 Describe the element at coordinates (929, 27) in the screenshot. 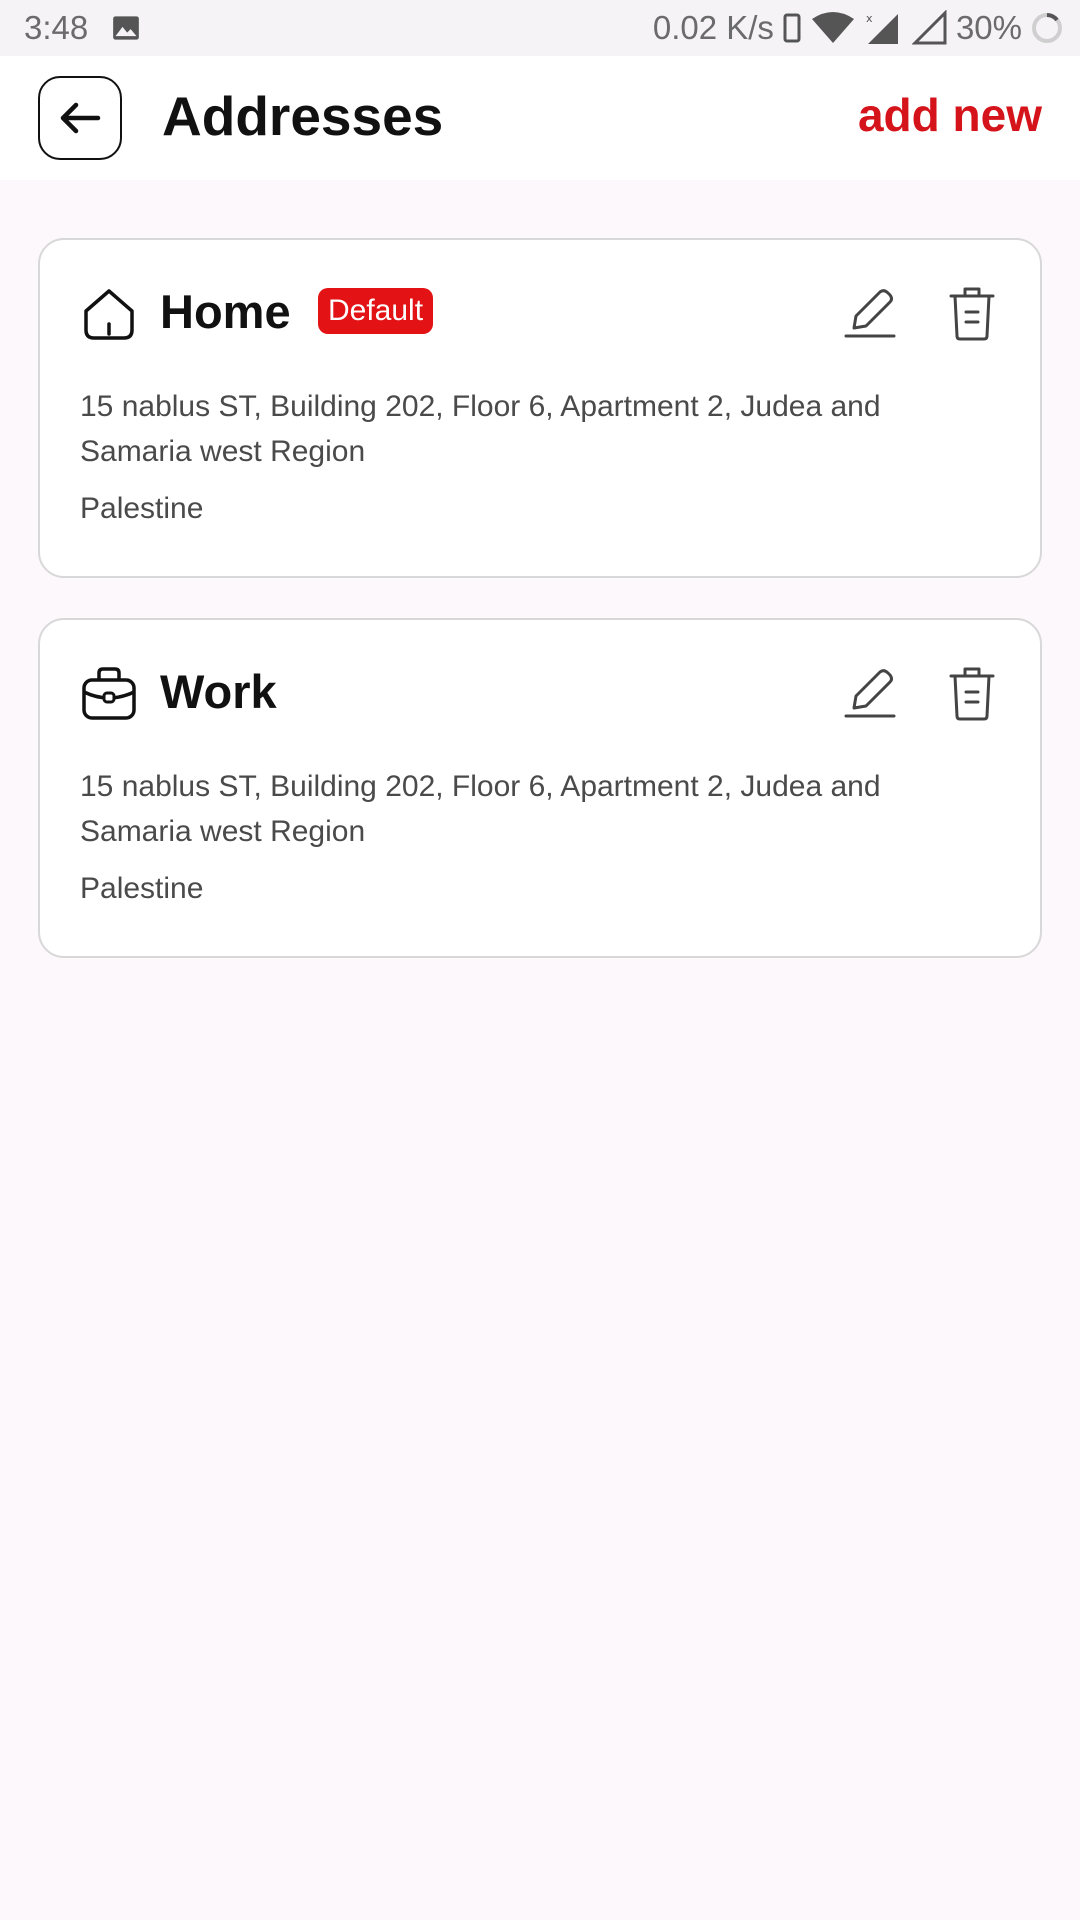

I see `signal-empty-icon` at that location.